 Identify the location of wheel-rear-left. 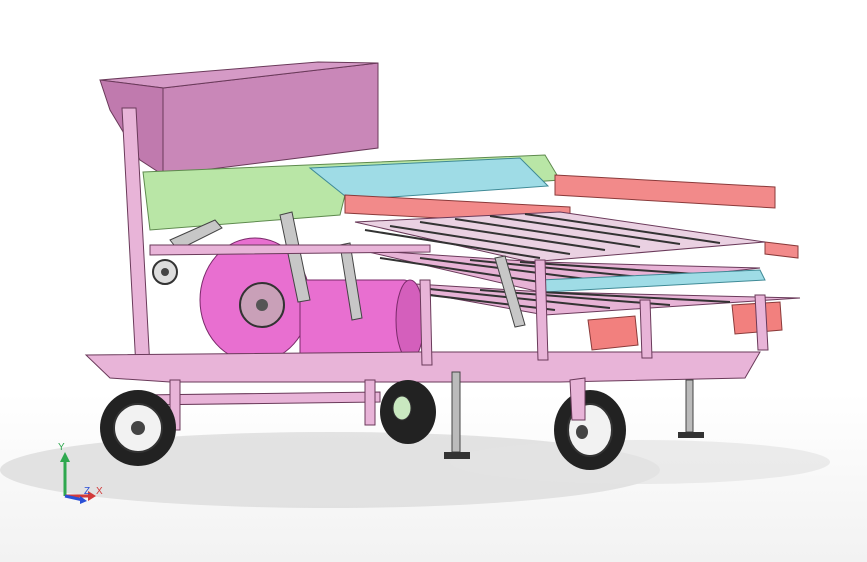
(408, 412).